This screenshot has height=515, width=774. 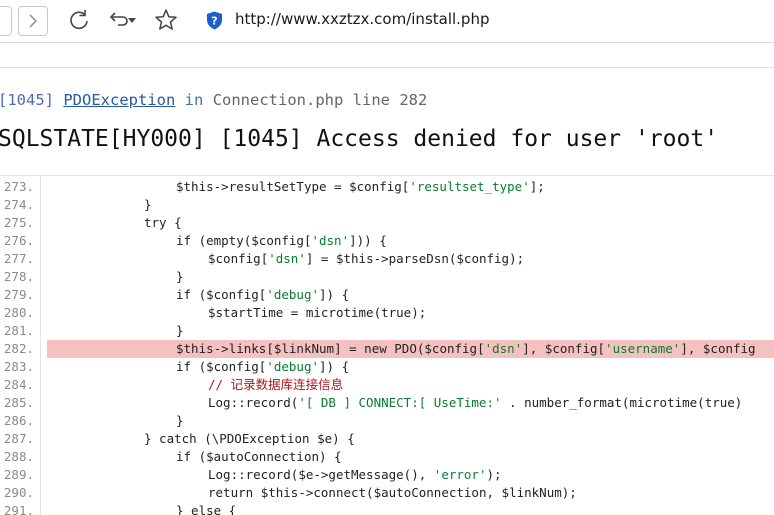 I want to click on code-text: if ($autoConnection) {, so click(x=259, y=456).